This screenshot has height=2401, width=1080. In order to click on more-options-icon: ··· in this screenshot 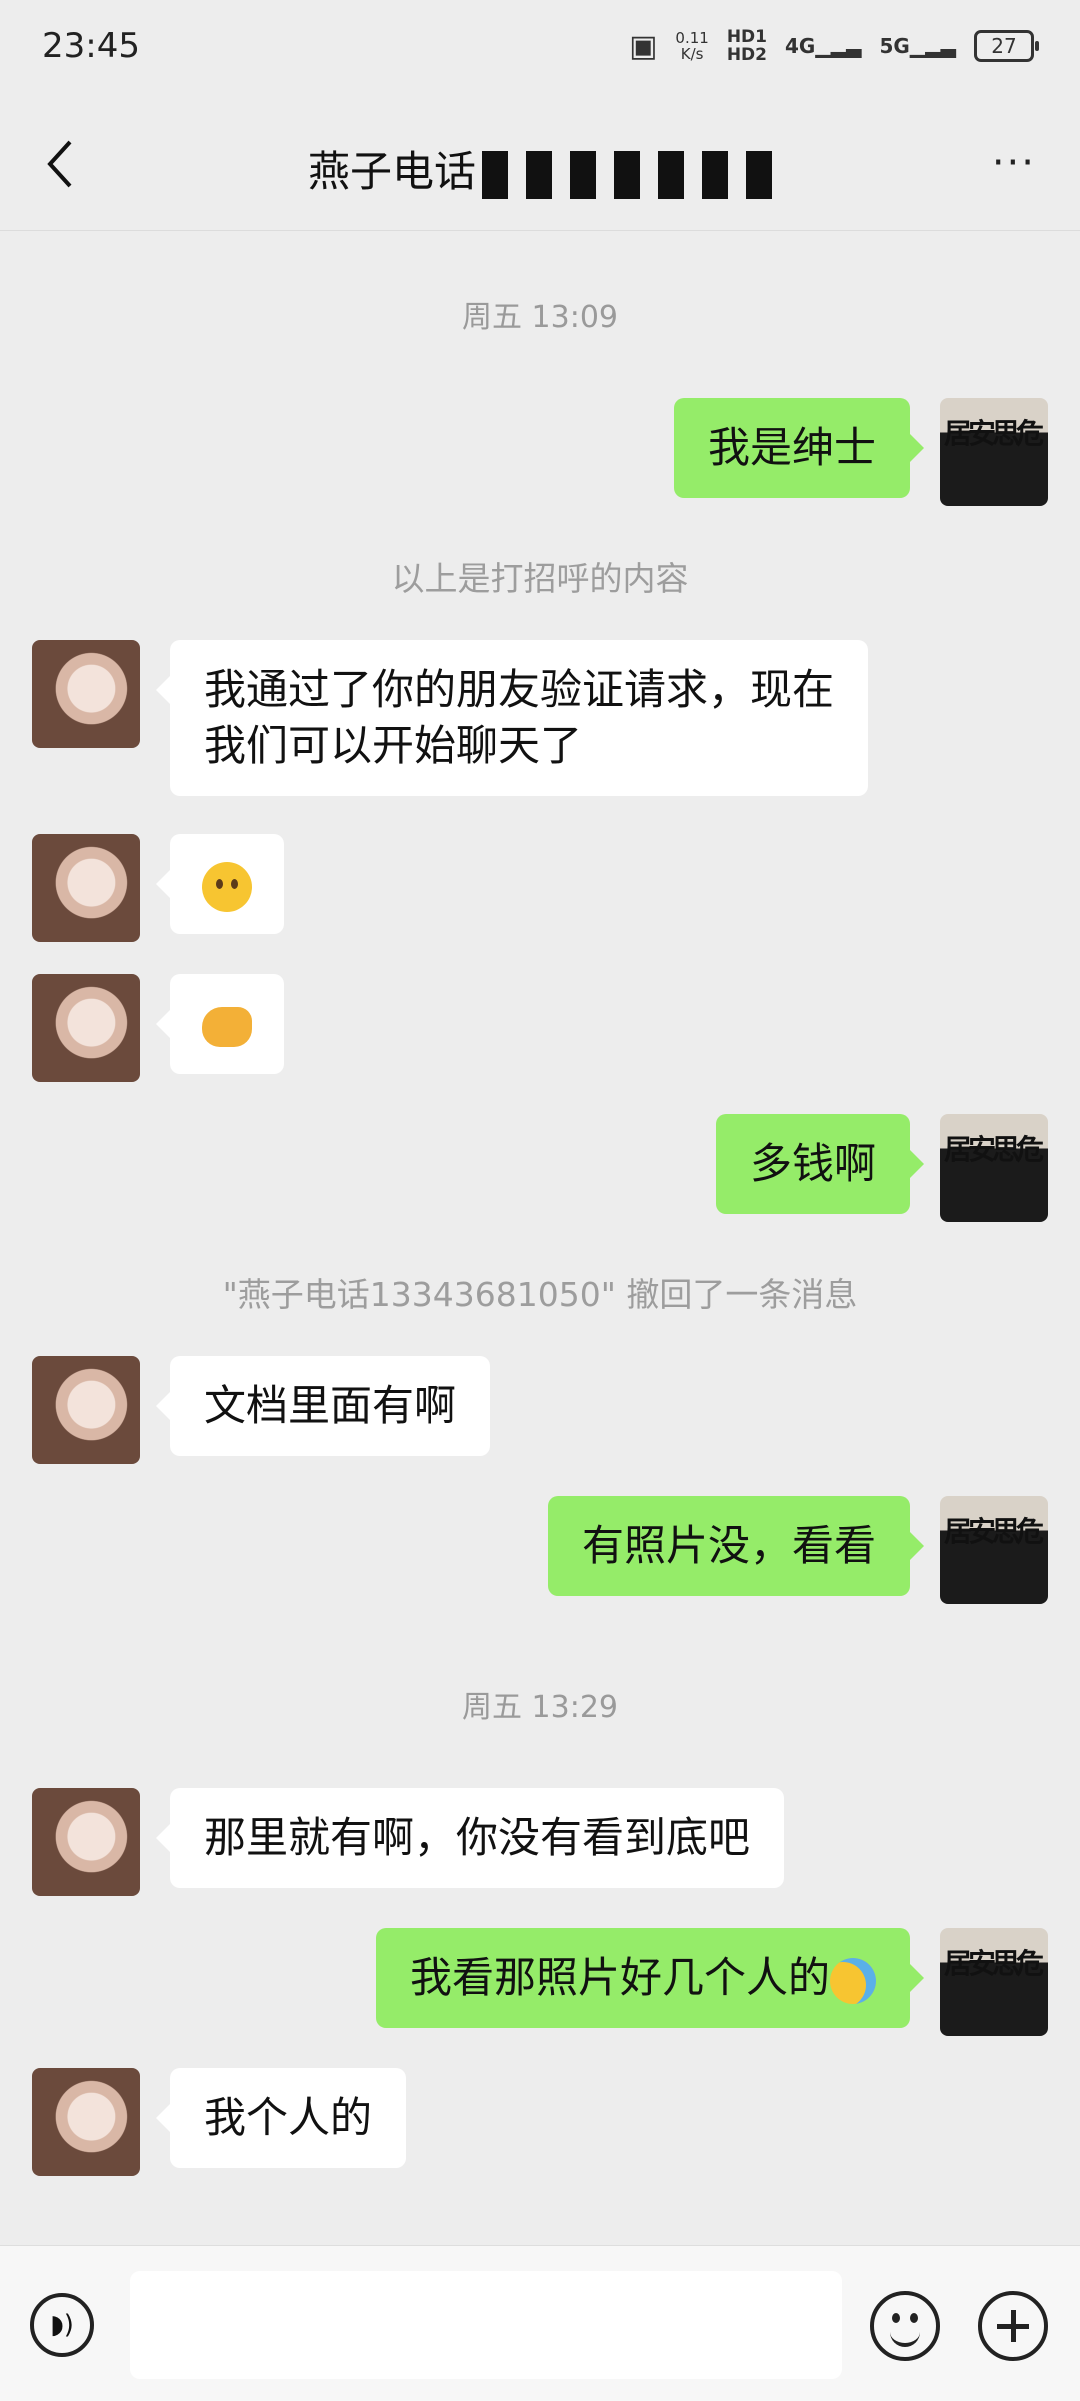, I will do `click(1014, 163)`.